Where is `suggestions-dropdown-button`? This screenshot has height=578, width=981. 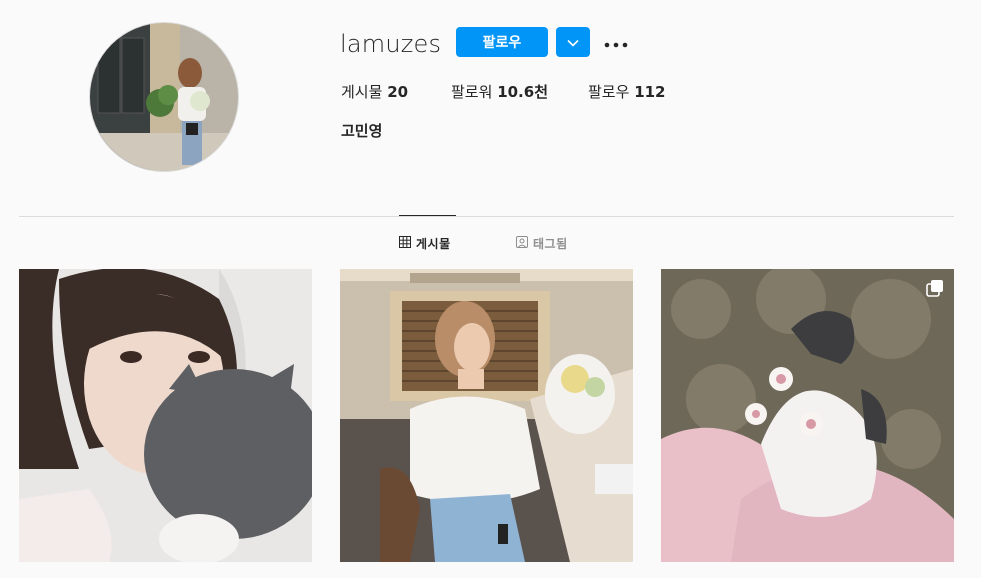 suggestions-dropdown-button is located at coordinates (573, 42).